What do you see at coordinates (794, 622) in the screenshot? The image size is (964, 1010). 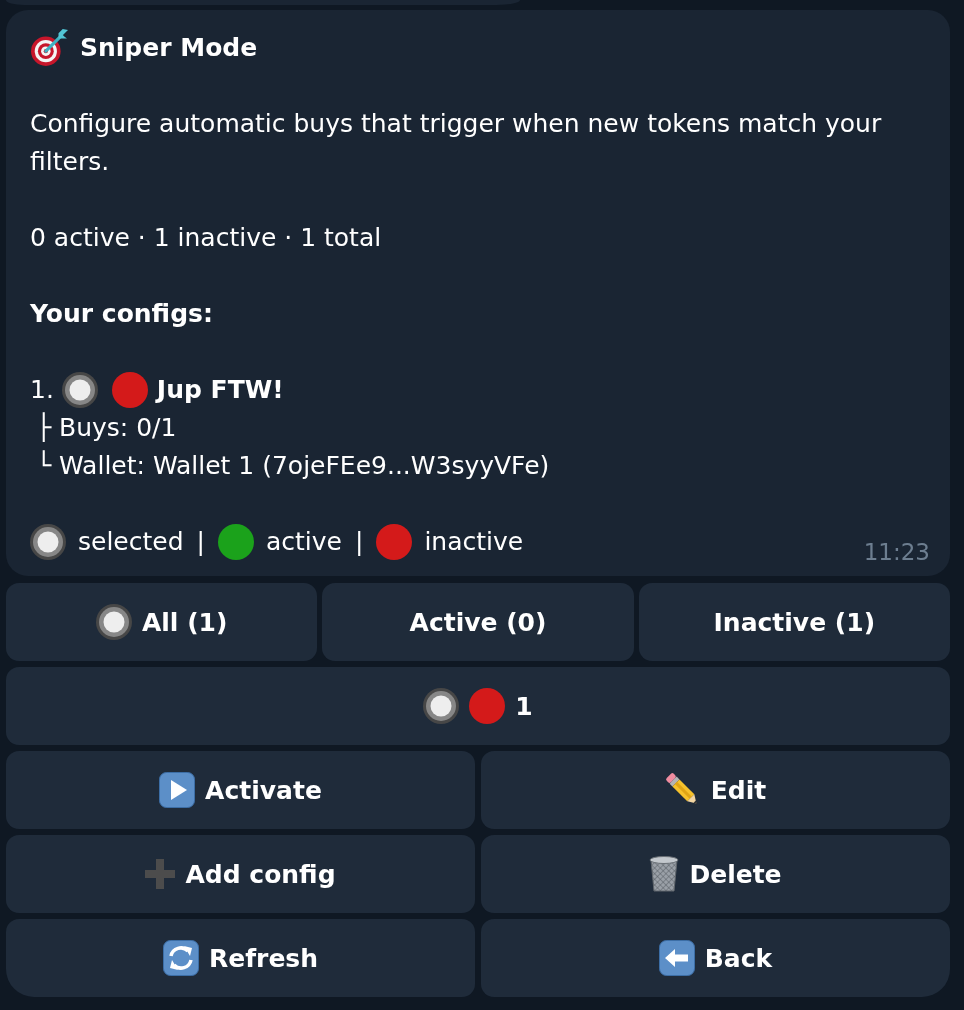 I see `filter-tab: Inactive (1)` at bounding box center [794, 622].